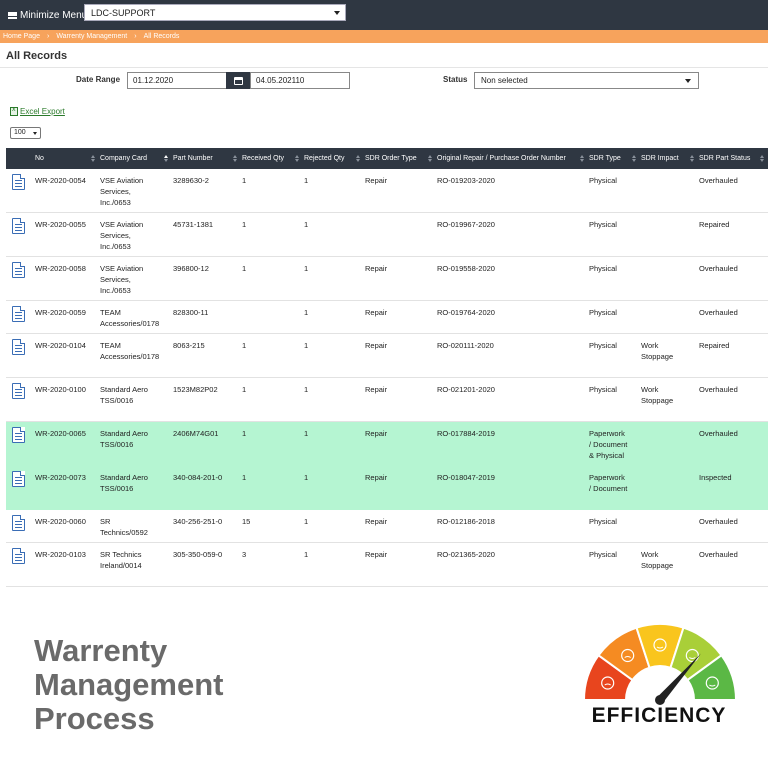 This screenshot has height=768, width=768. I want to click on column-header-sdr-type: SDR Type, so click(614, 158).